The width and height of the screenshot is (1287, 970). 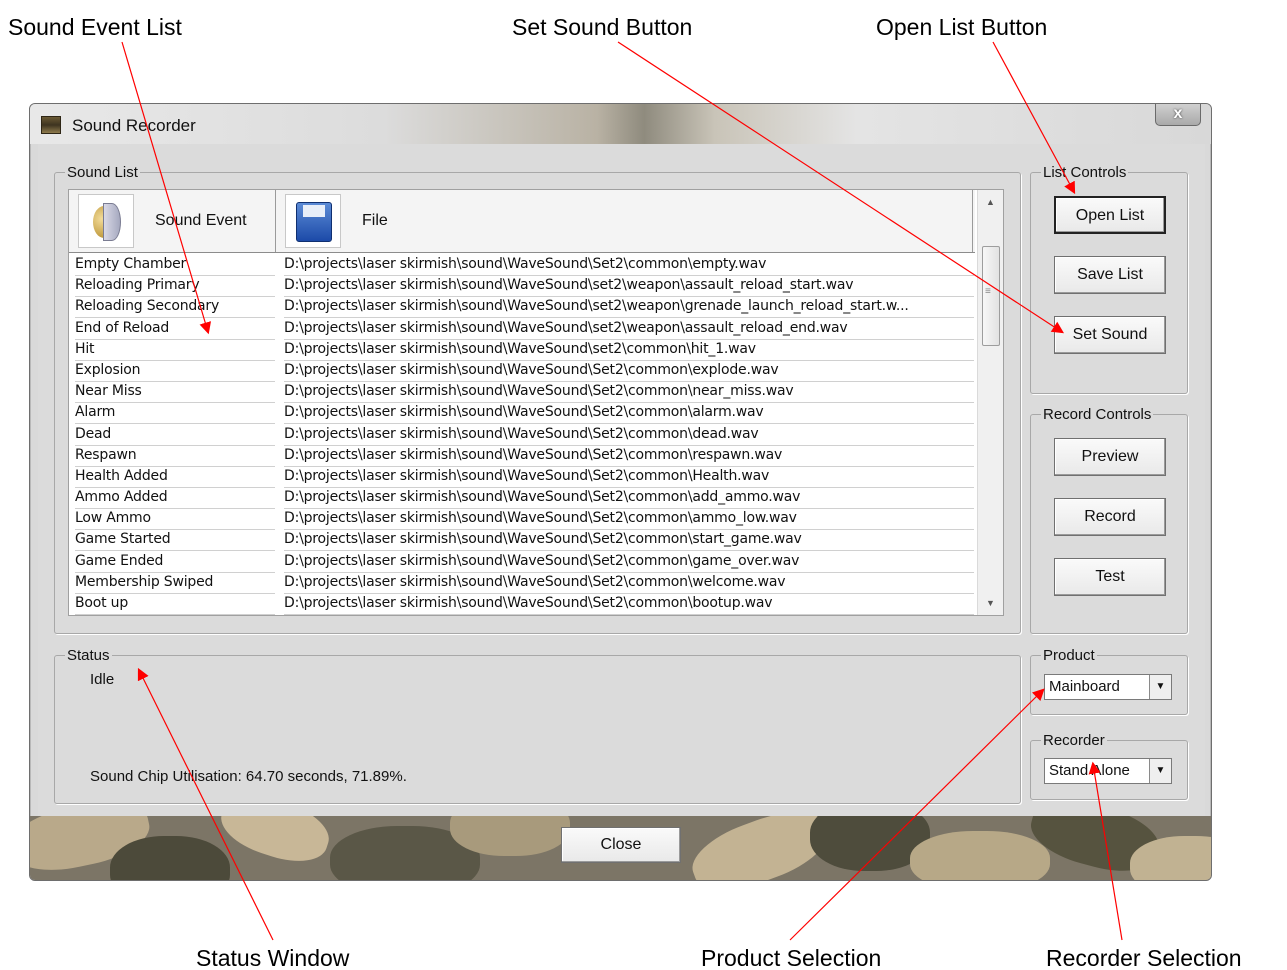 What do you see at coordinates (175, 520) in the screenshot?
I see `sound-event-name: Low Ammo` at bounding box center [175, 520].